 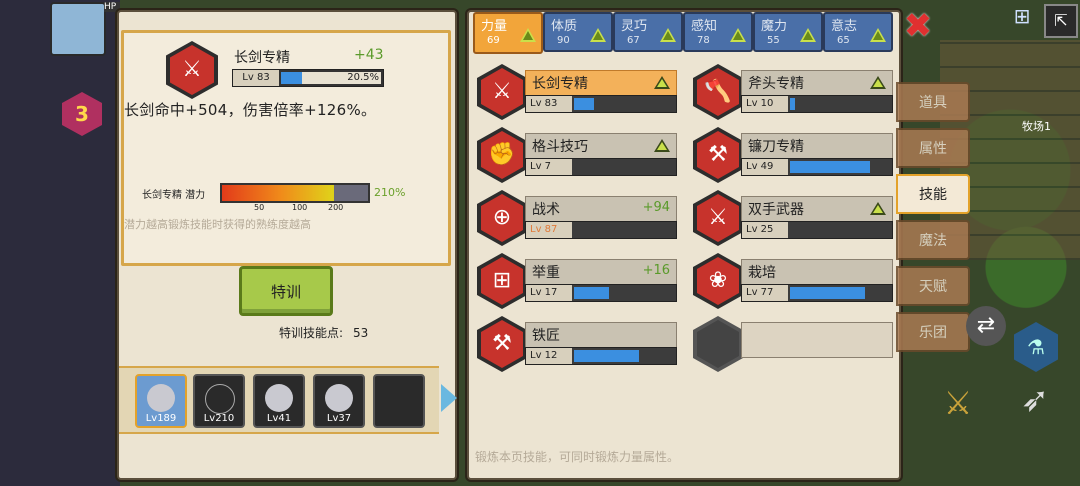 I want to click on tab-label: 魔力, so click(x=774, y=26).